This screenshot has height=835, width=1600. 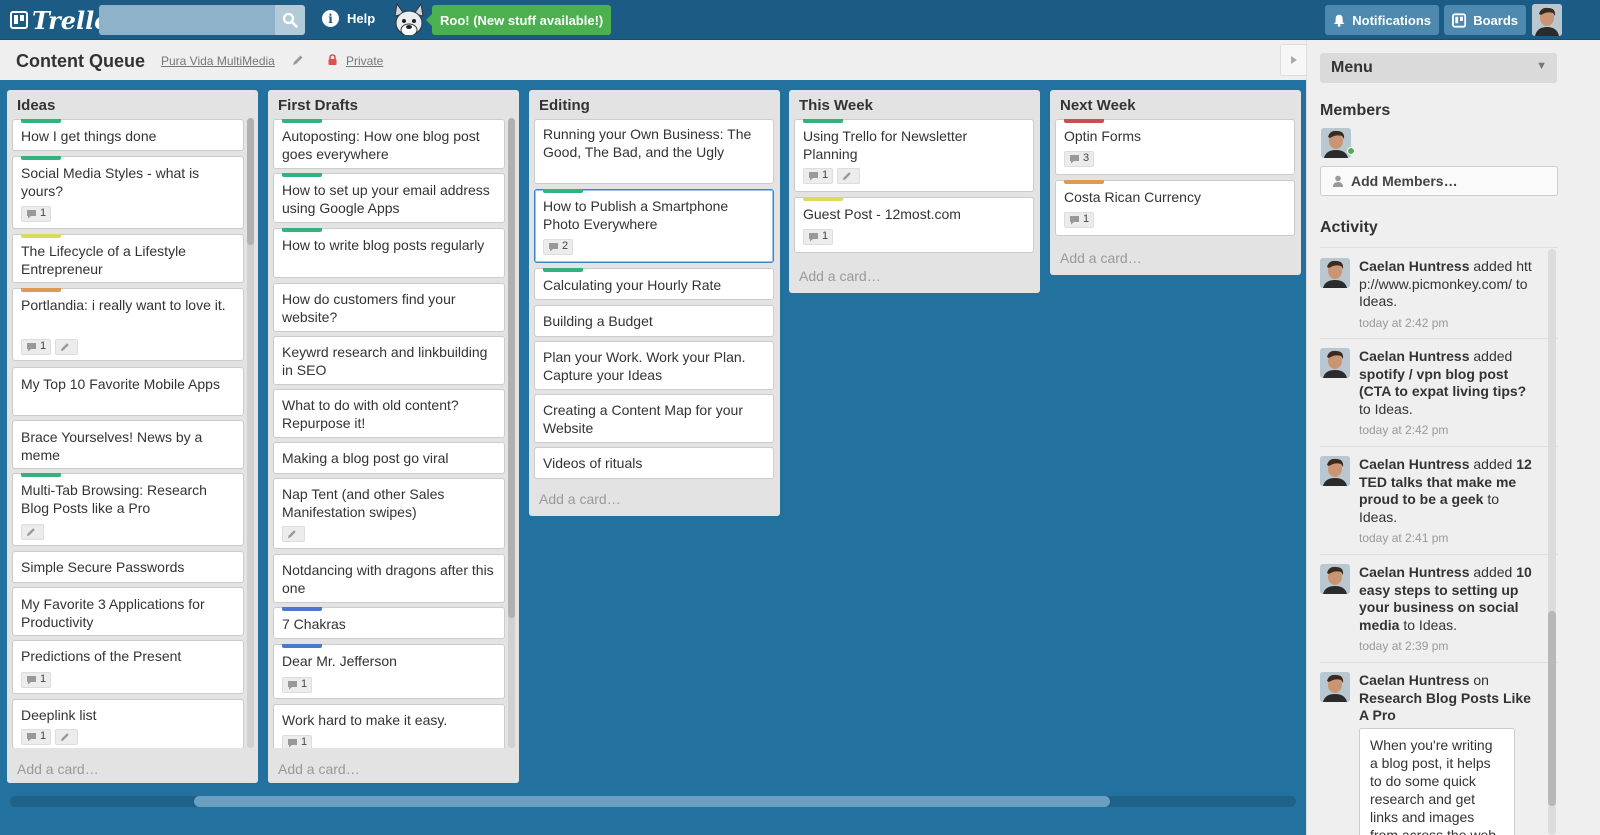 I want to click on list-title: First Drafts, so click(x=318, y=105).